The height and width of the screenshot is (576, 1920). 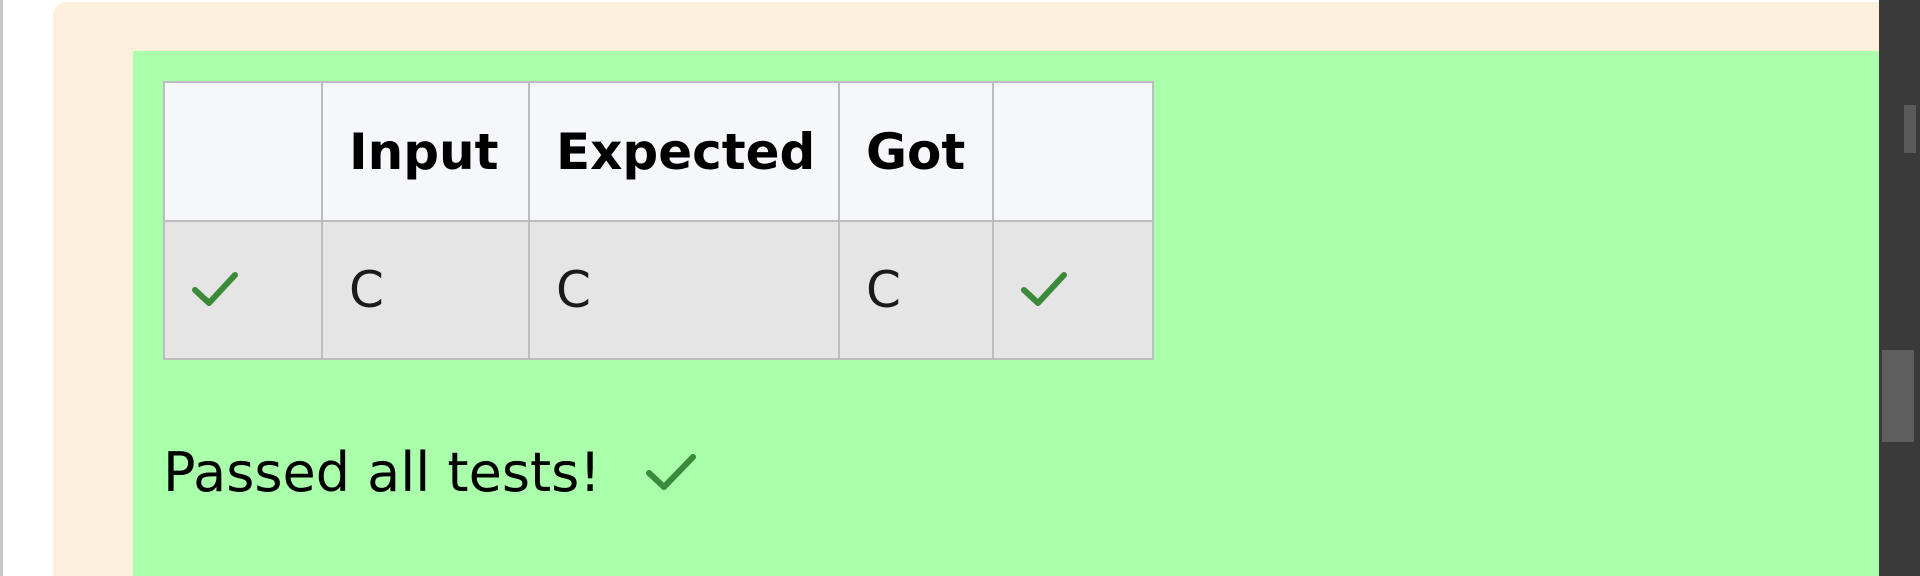 I want to click on table-header-row: Input Expected Got, so click(x=658, y=151).